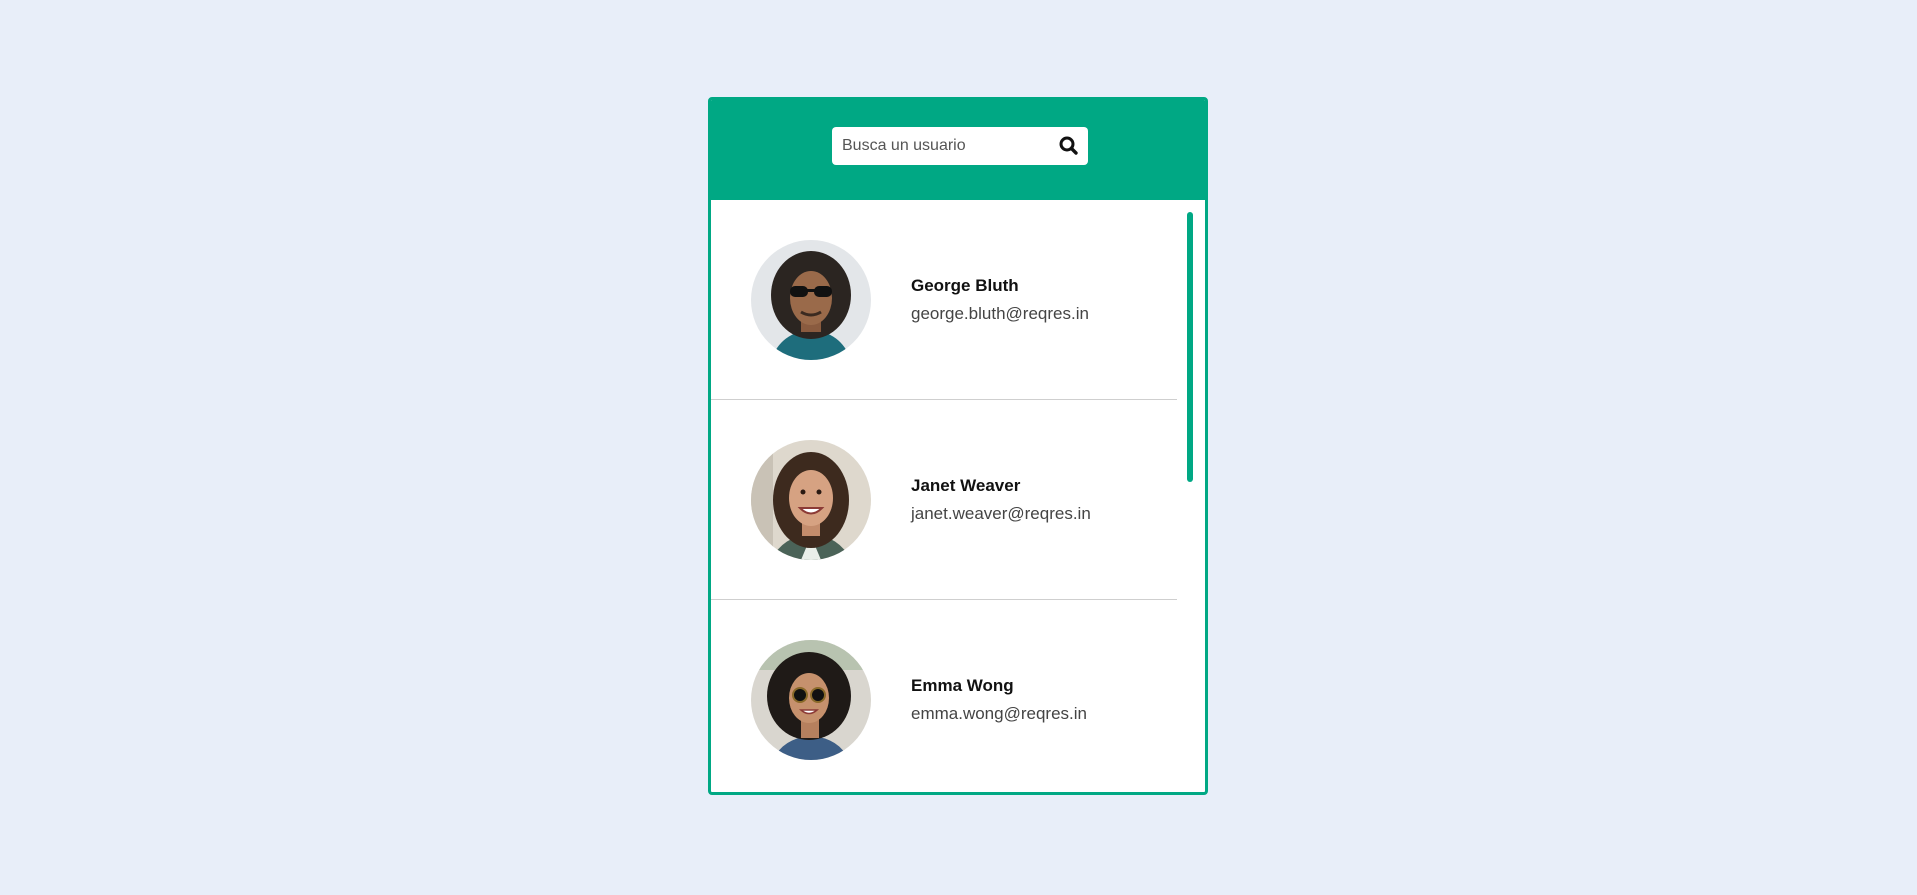  What do you see at coordinates (944, 300) in the screenshot?
I see `list-item: George Bluth george.bluth@reqres.in` at bounding box center [944, 300].